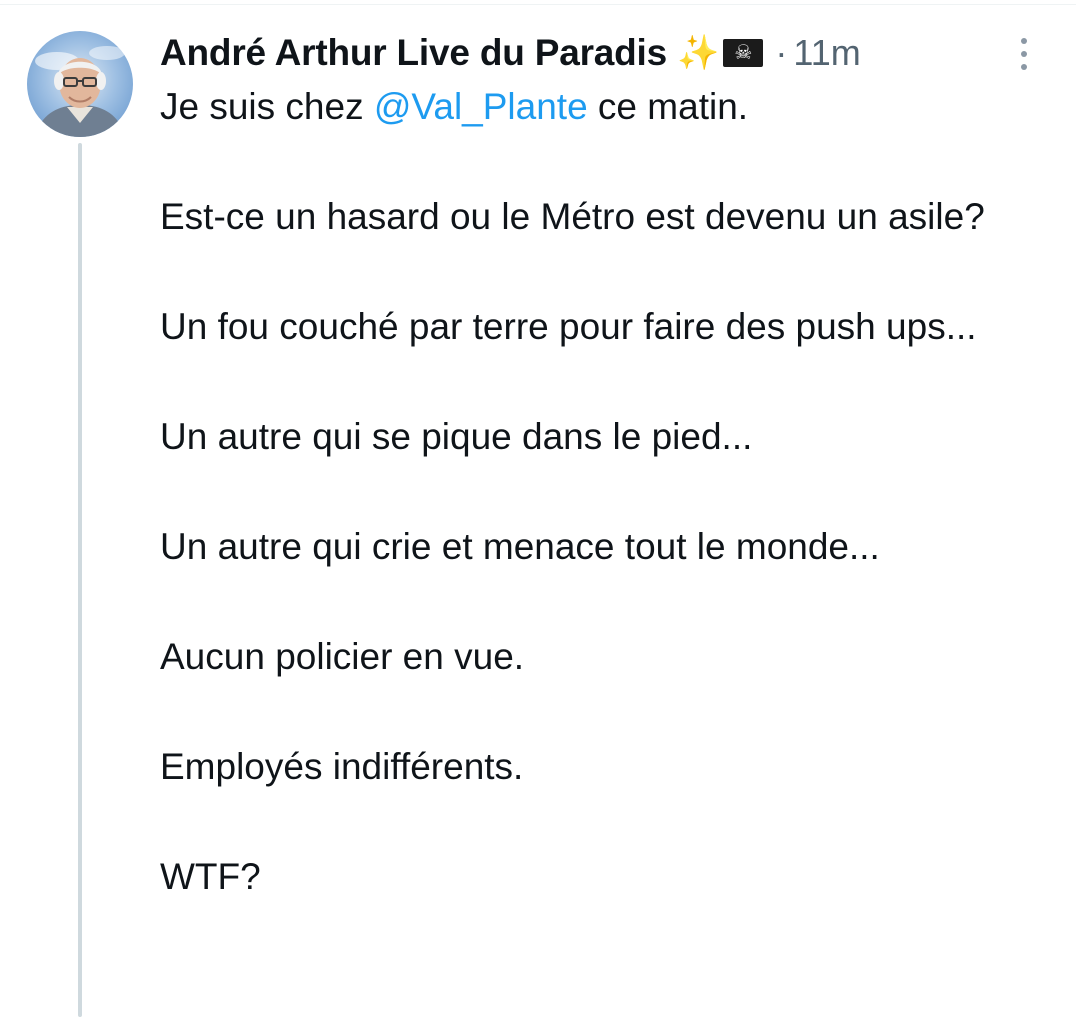 This screenshot has width=1076, height=1017. Describe the element at coordinates (668, 106) in the screenshot. I see `tweet-line-1-end: ce matin.` at that location.